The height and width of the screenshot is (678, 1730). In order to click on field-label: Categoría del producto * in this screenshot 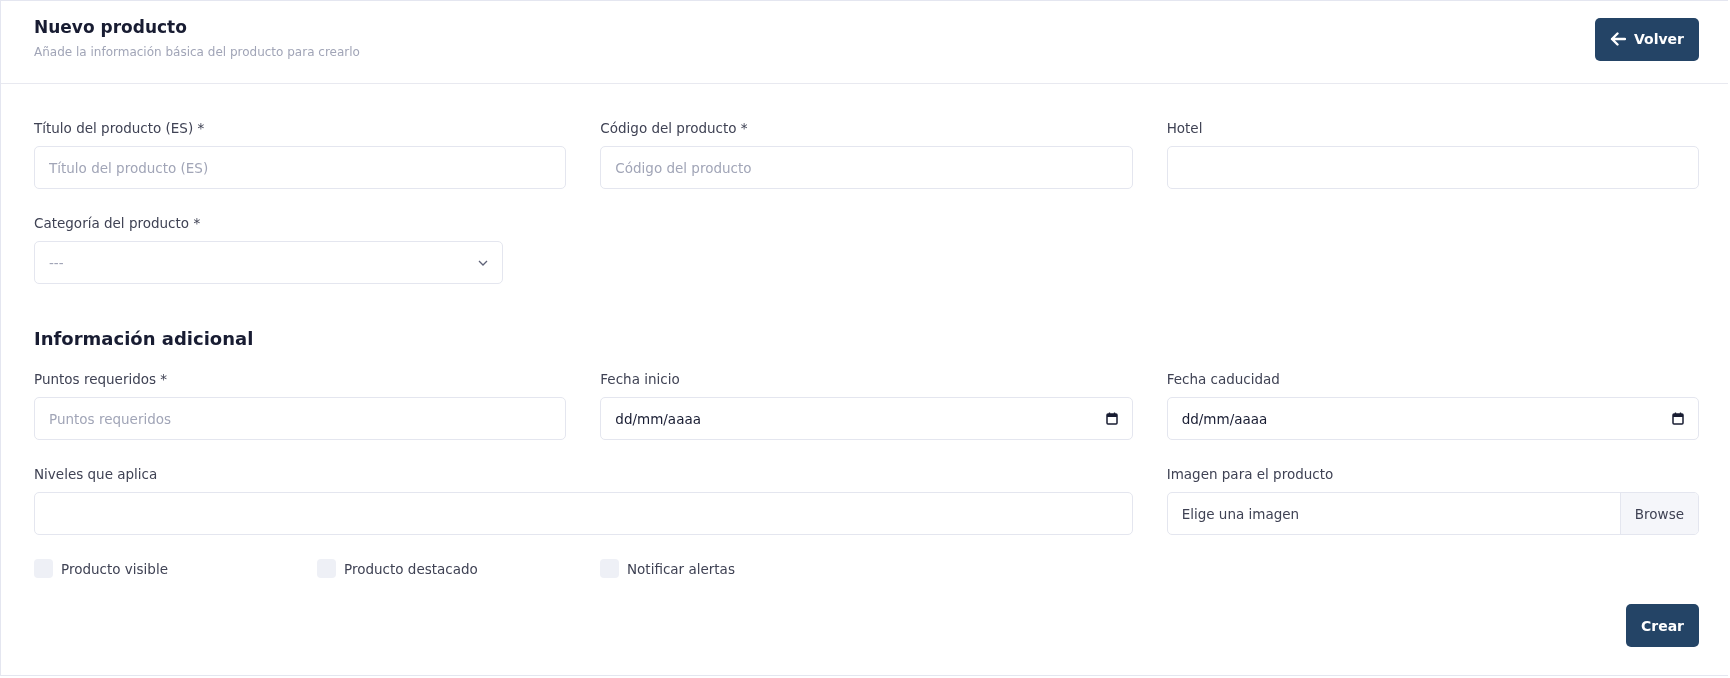, I will do `click(118, 223)`.